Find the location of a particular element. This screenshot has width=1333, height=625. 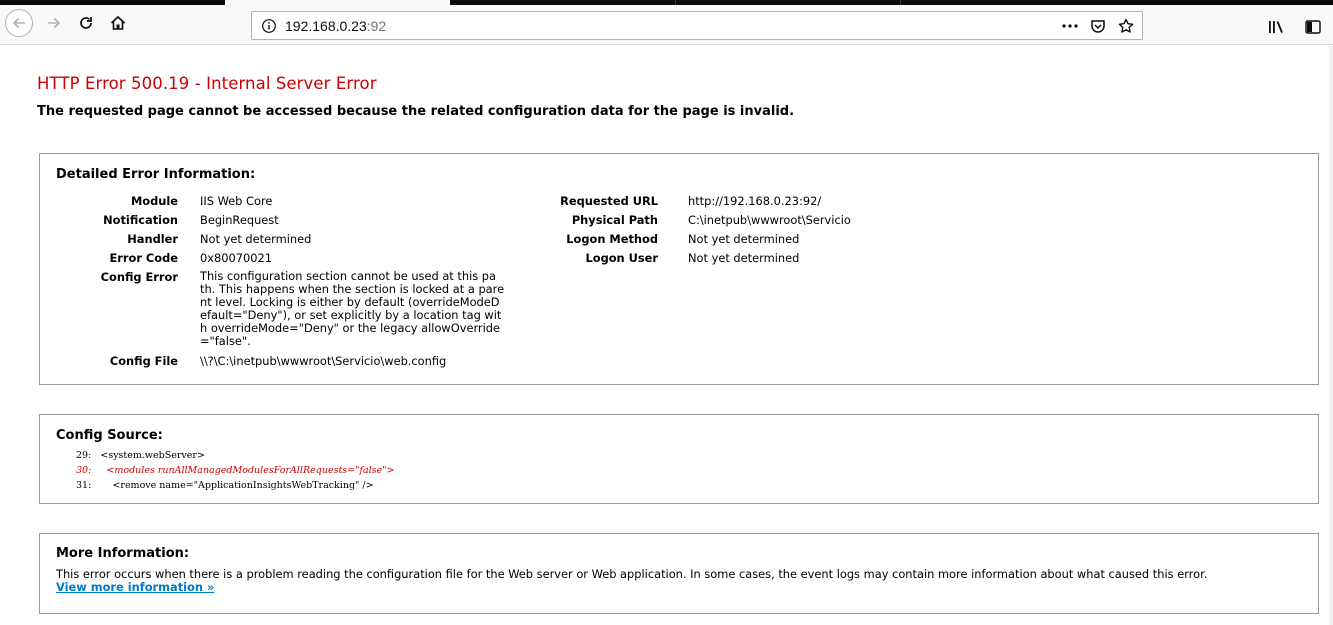

reload-button is located at coordinates (86, 23).